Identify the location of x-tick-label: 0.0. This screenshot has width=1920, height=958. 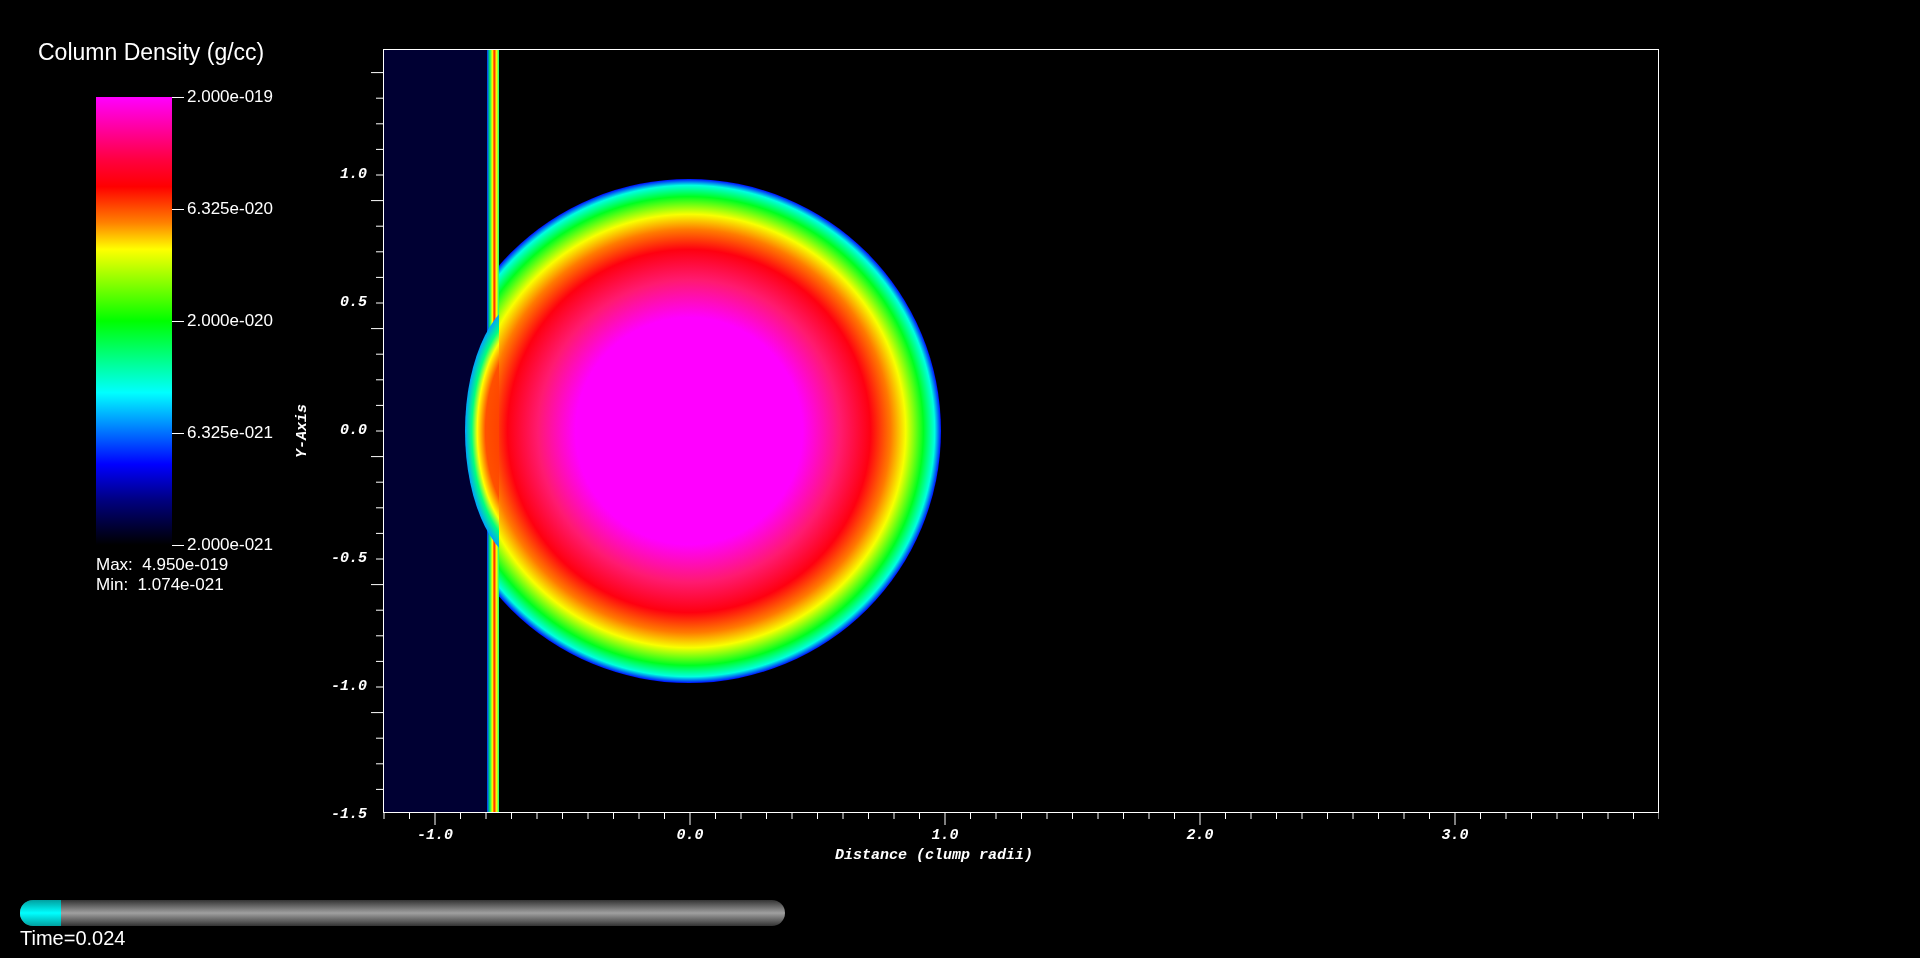
(690, 836).